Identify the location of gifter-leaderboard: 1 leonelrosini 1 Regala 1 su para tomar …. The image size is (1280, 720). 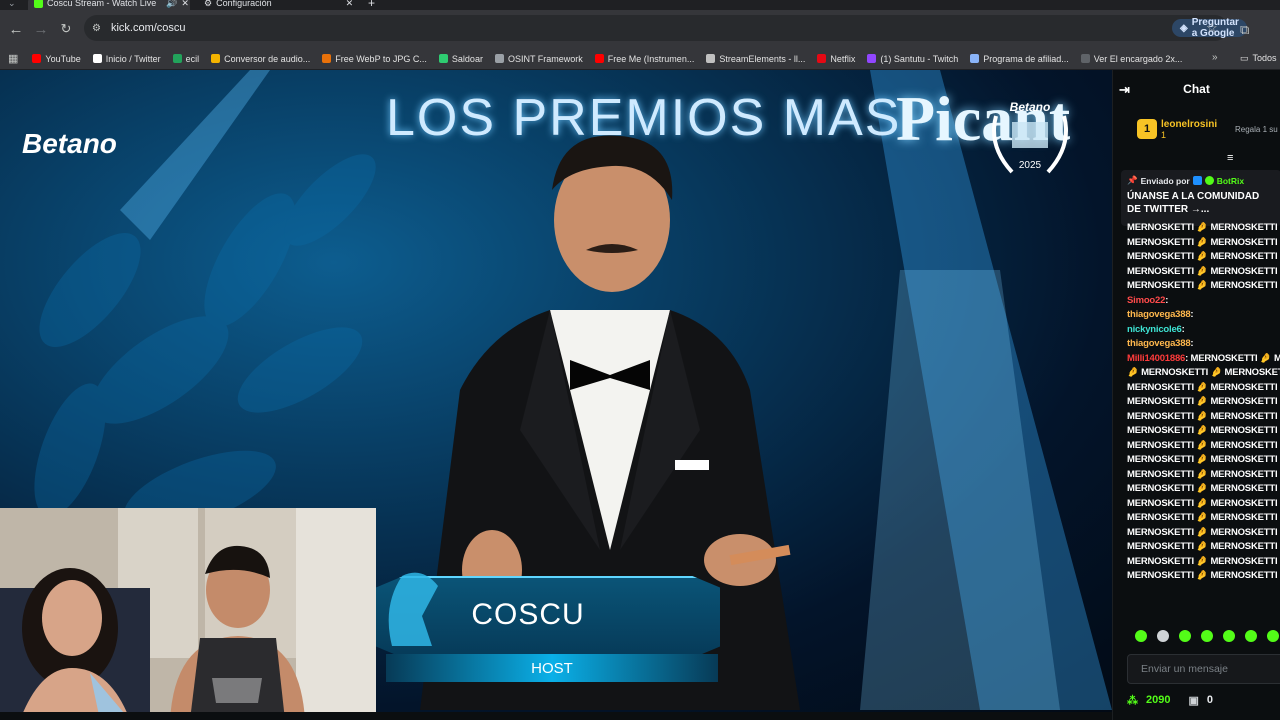
(1196, 129).